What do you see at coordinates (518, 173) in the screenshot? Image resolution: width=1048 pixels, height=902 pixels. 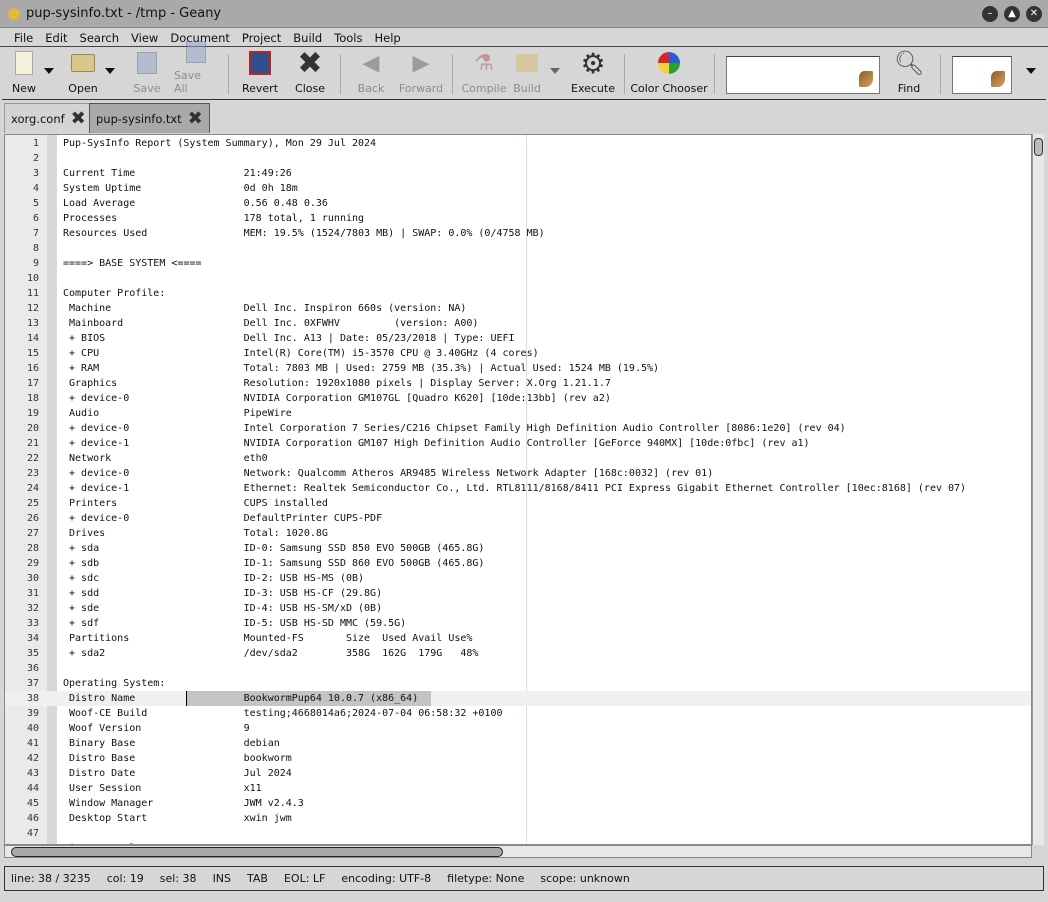 I see `editor-line: 3 Current Time 21:49:26` at bounding box center [518, 173].